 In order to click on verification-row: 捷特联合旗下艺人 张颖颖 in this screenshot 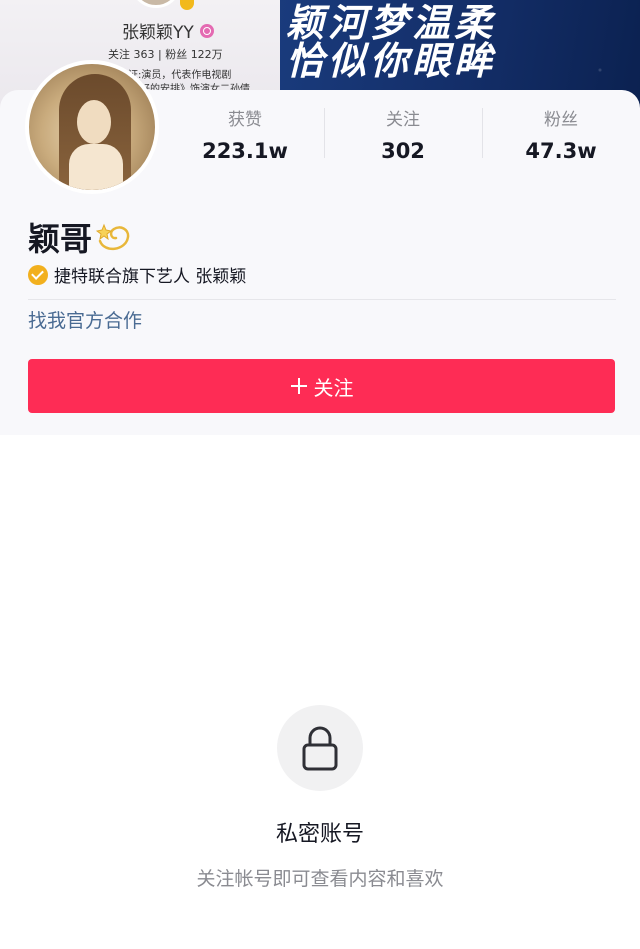, I will do `click(137, 274)`.